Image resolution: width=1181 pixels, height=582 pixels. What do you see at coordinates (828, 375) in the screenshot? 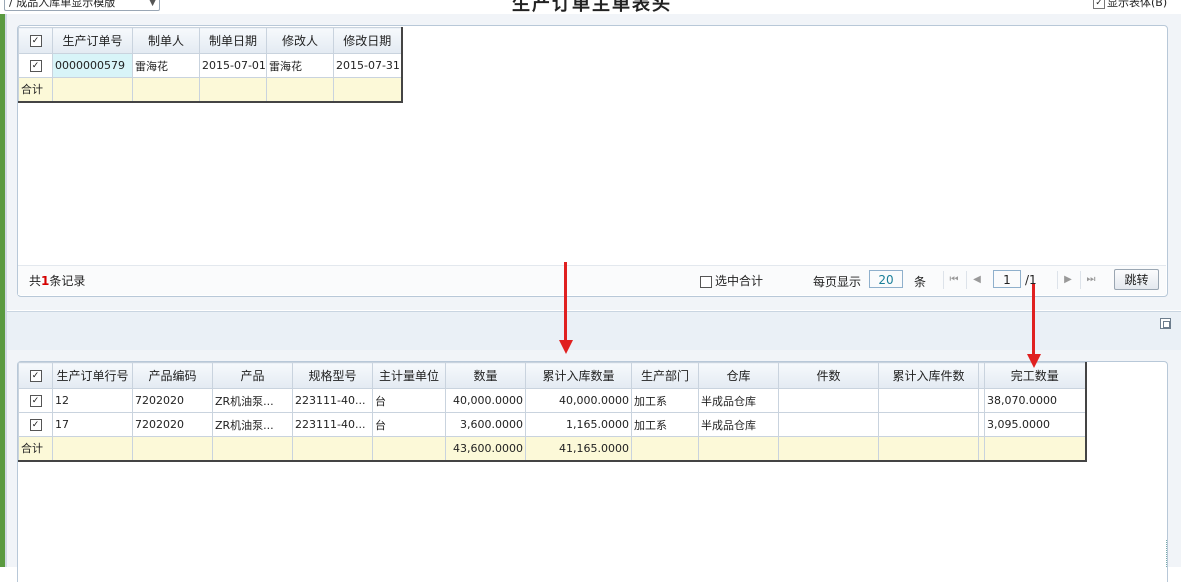
I see `column-header: 件数` at bounding box center [828, 375].